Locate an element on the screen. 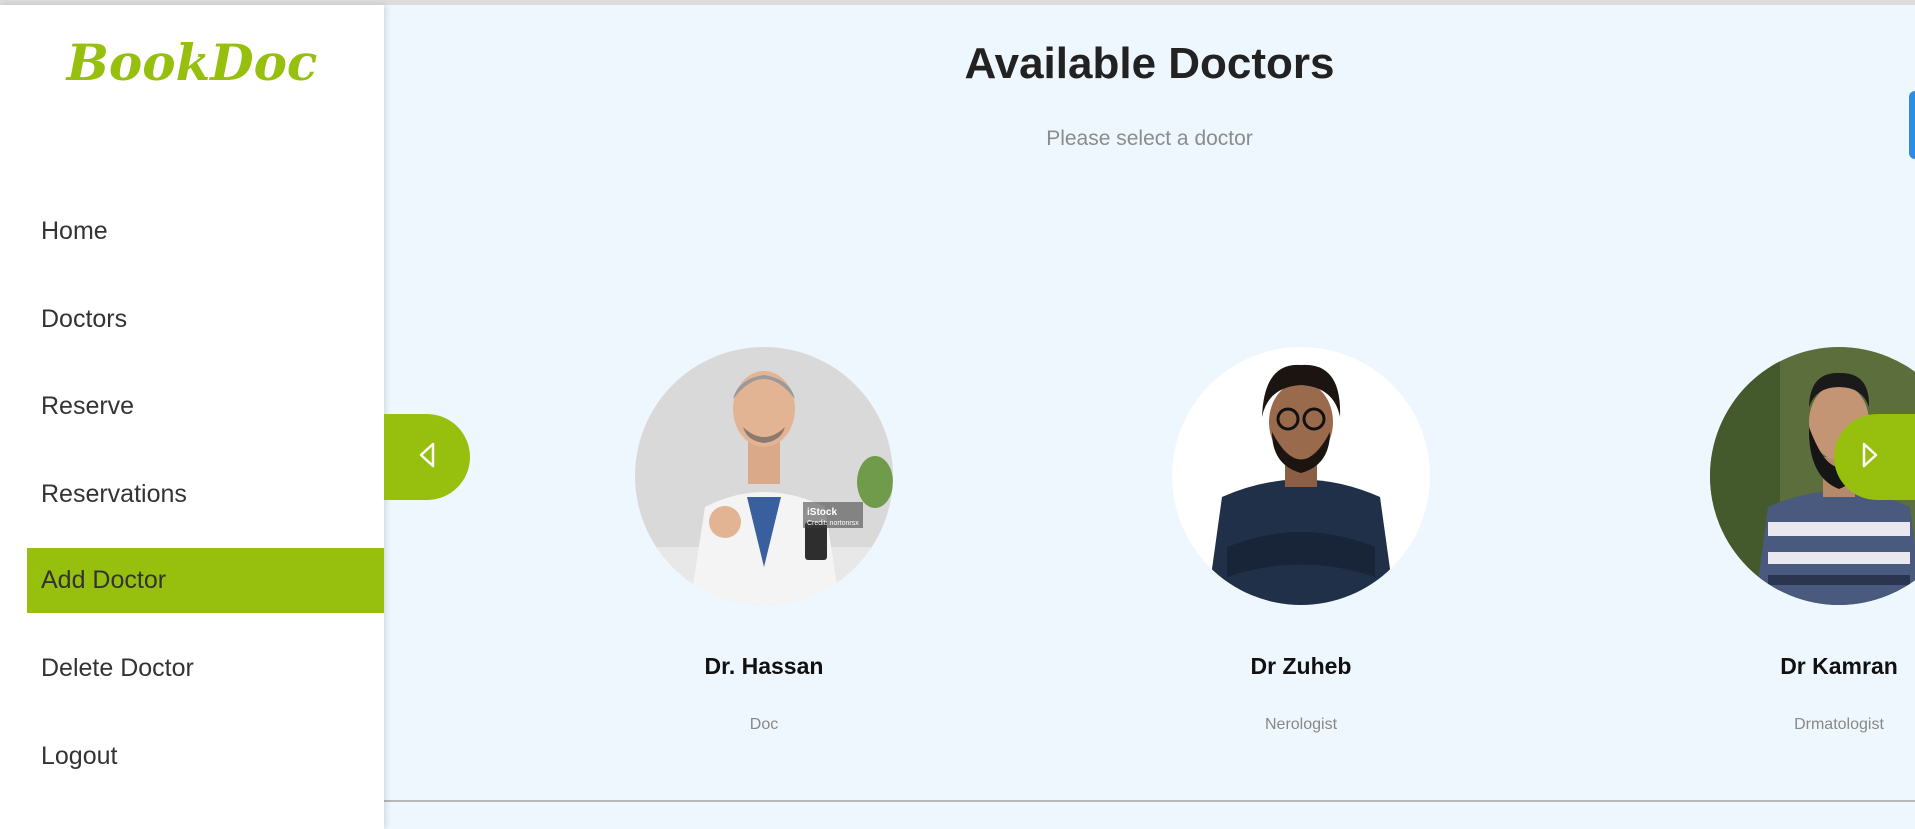  sidebar-item-reservations: Reservations is located at coordinates (205, 494).